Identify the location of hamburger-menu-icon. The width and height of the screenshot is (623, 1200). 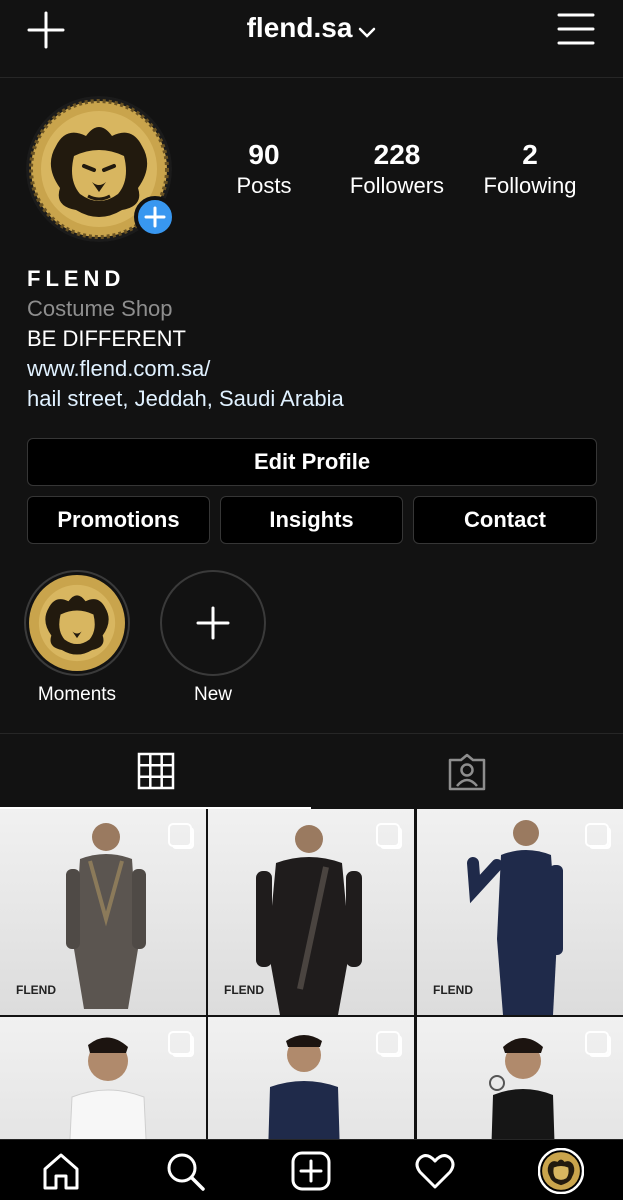
(576, 29).